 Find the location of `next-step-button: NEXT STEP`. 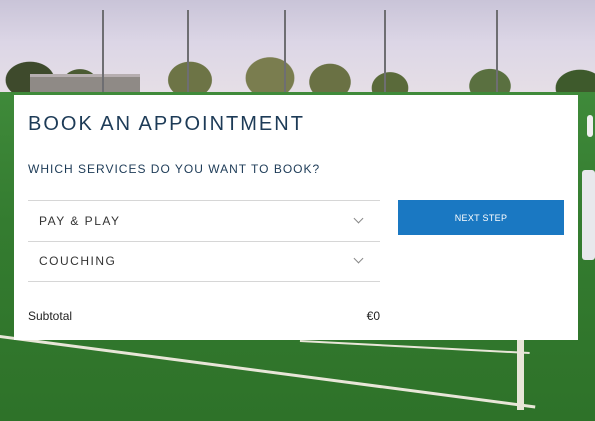

next-step-button: NEXT STEP is located at coordinates (481, 217).